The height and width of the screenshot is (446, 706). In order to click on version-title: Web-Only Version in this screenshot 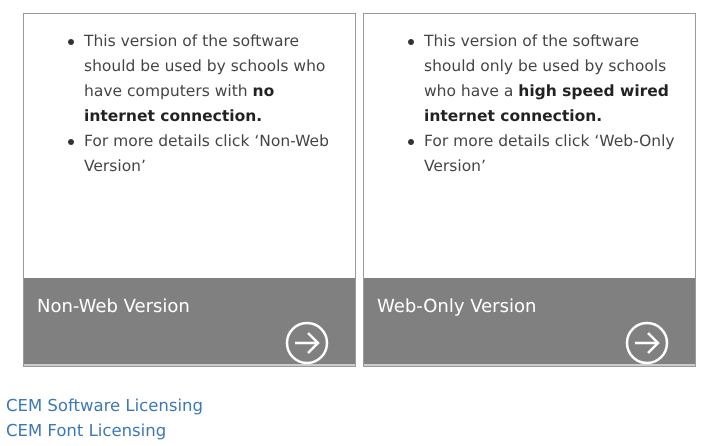, I will do `click(456, 307)`.